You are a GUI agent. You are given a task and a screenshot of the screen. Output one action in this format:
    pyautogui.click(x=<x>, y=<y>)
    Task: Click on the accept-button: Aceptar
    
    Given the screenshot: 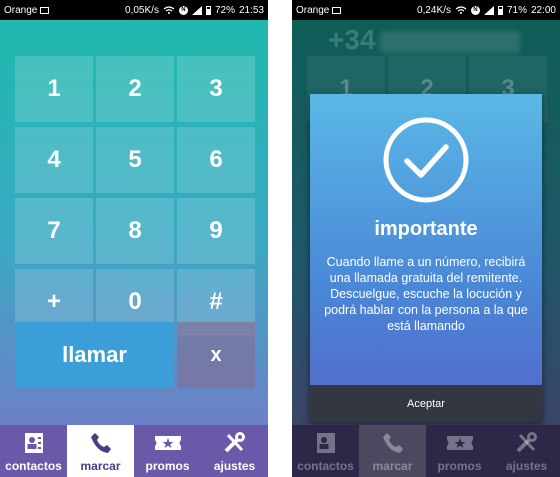 What is the action you would take?
    pyautogui.click(x=426, y=403)
    